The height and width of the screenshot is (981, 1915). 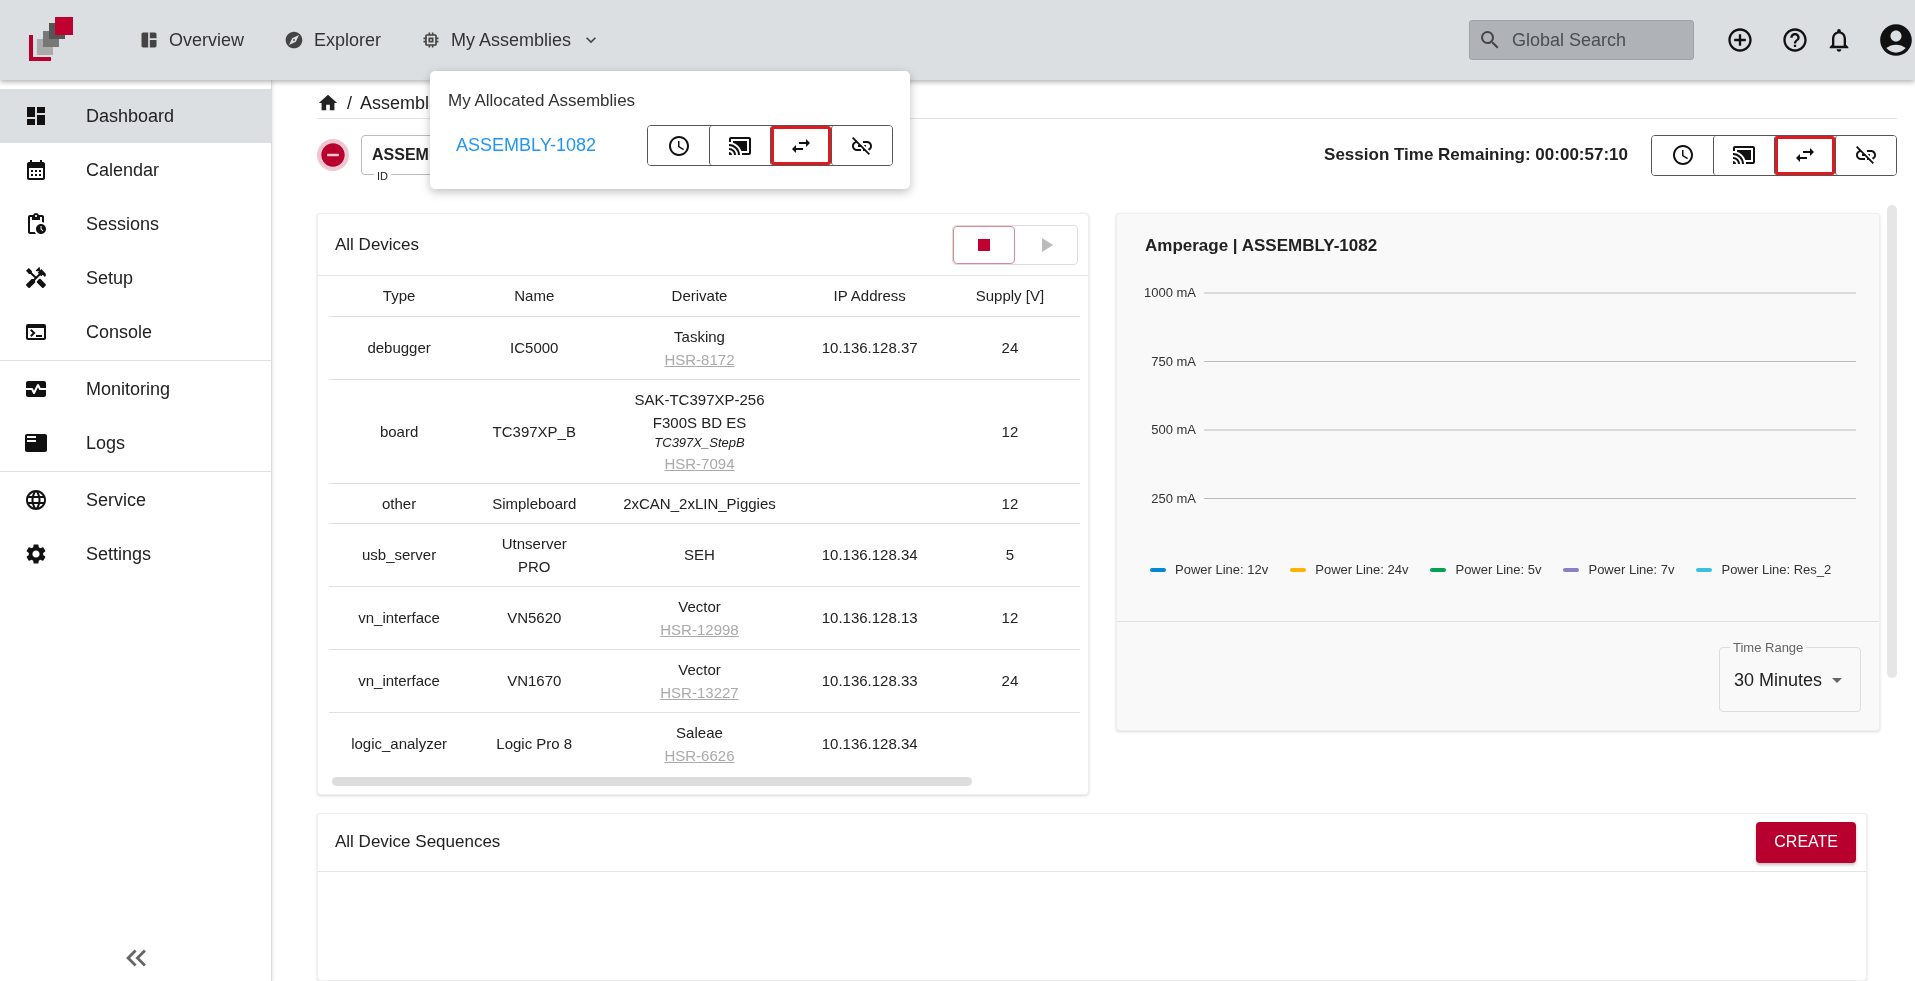 What do you see at coordinates (1476, 155) in the screenshot?
I see `session-time-text: Session Time Remaining: 00:00:57:10` at bounding box center [1476, 155].